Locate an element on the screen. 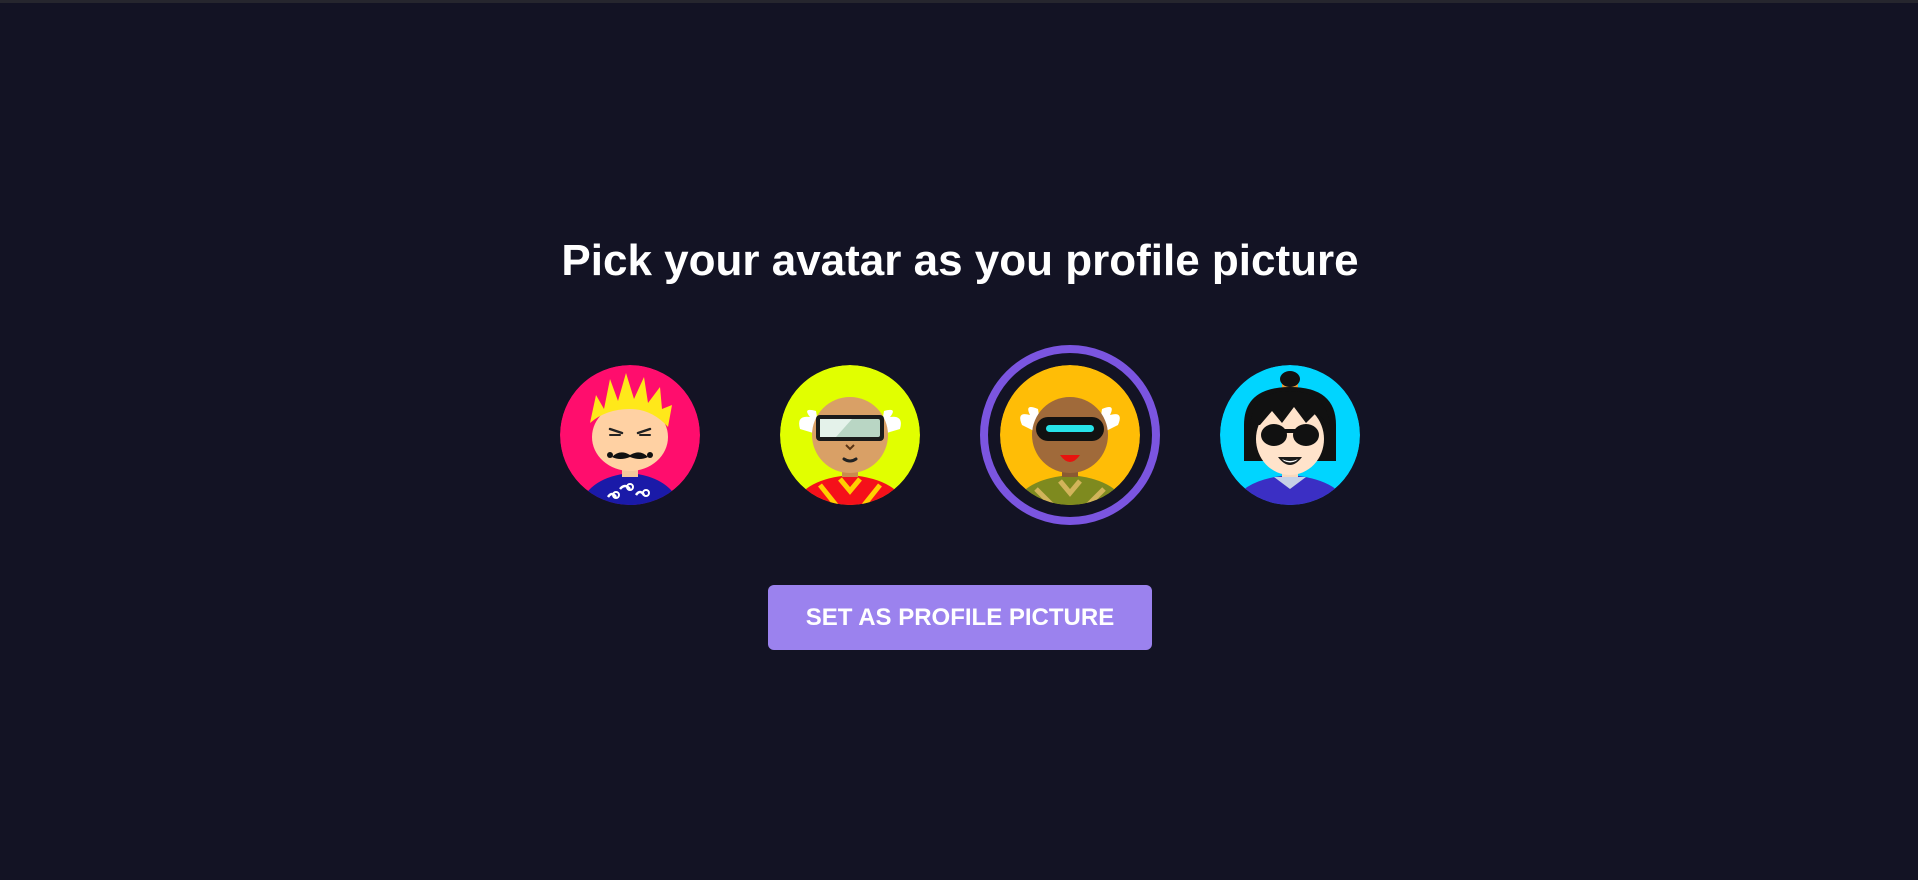  set-profile-picture-button: SET AS PROFILE PICTURE is located at coordinates (960, 617).